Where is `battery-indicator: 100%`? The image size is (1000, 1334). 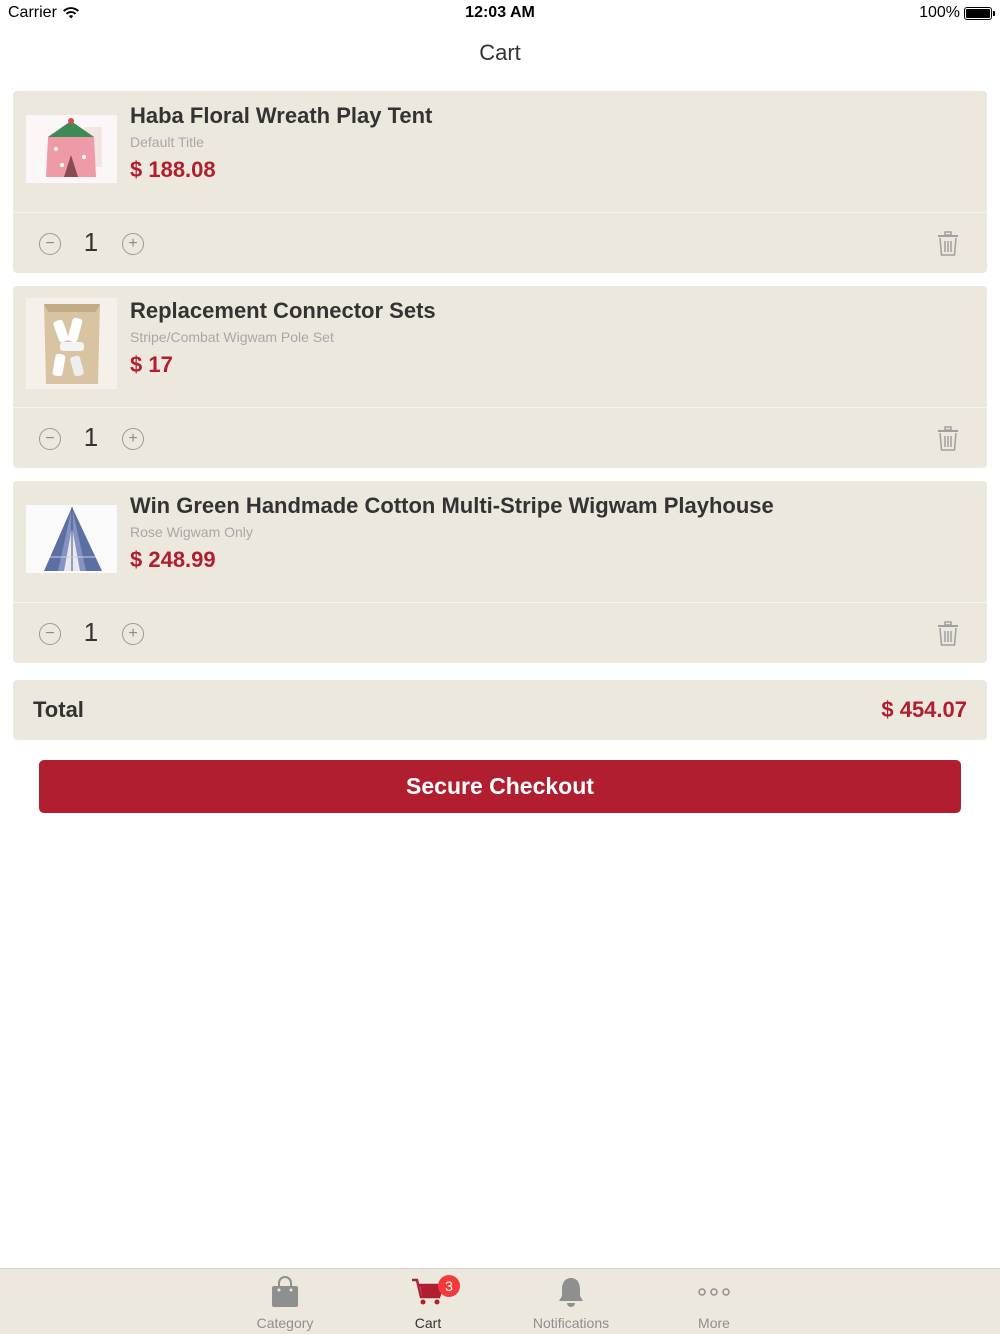 battery-indicator: 100% is located at coordinates (957, 13).